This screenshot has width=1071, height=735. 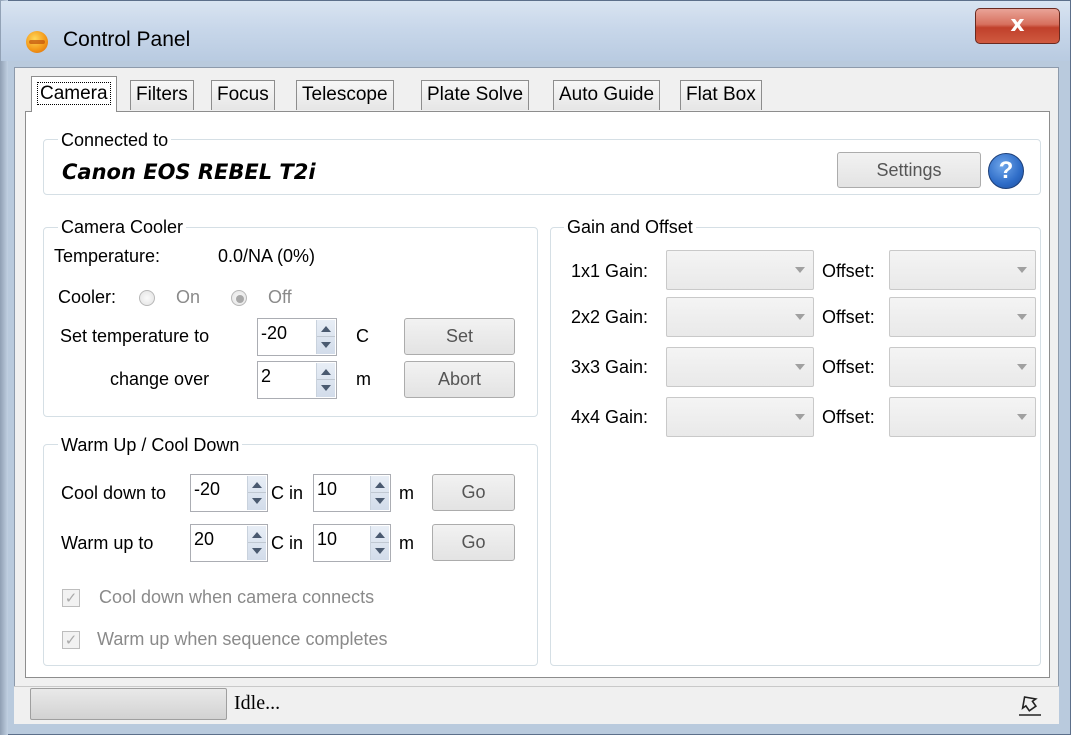 I want to click on offset-2x2-select, so click(x=962, y=317).